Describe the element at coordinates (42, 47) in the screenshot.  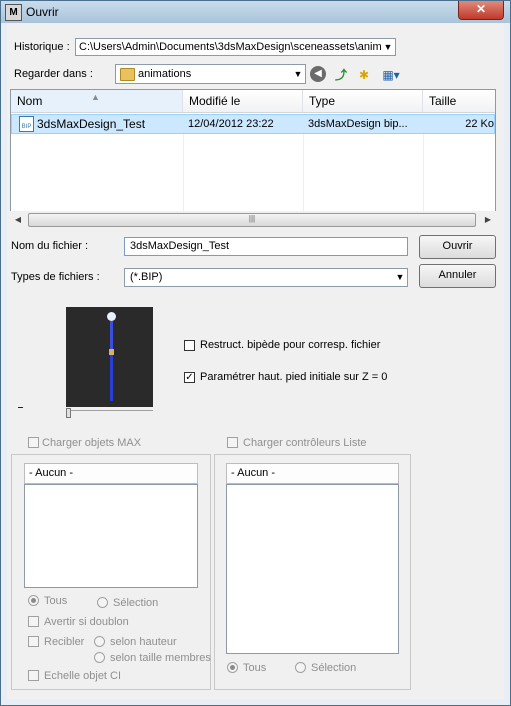
I see `history-label: Historique :` at that location.